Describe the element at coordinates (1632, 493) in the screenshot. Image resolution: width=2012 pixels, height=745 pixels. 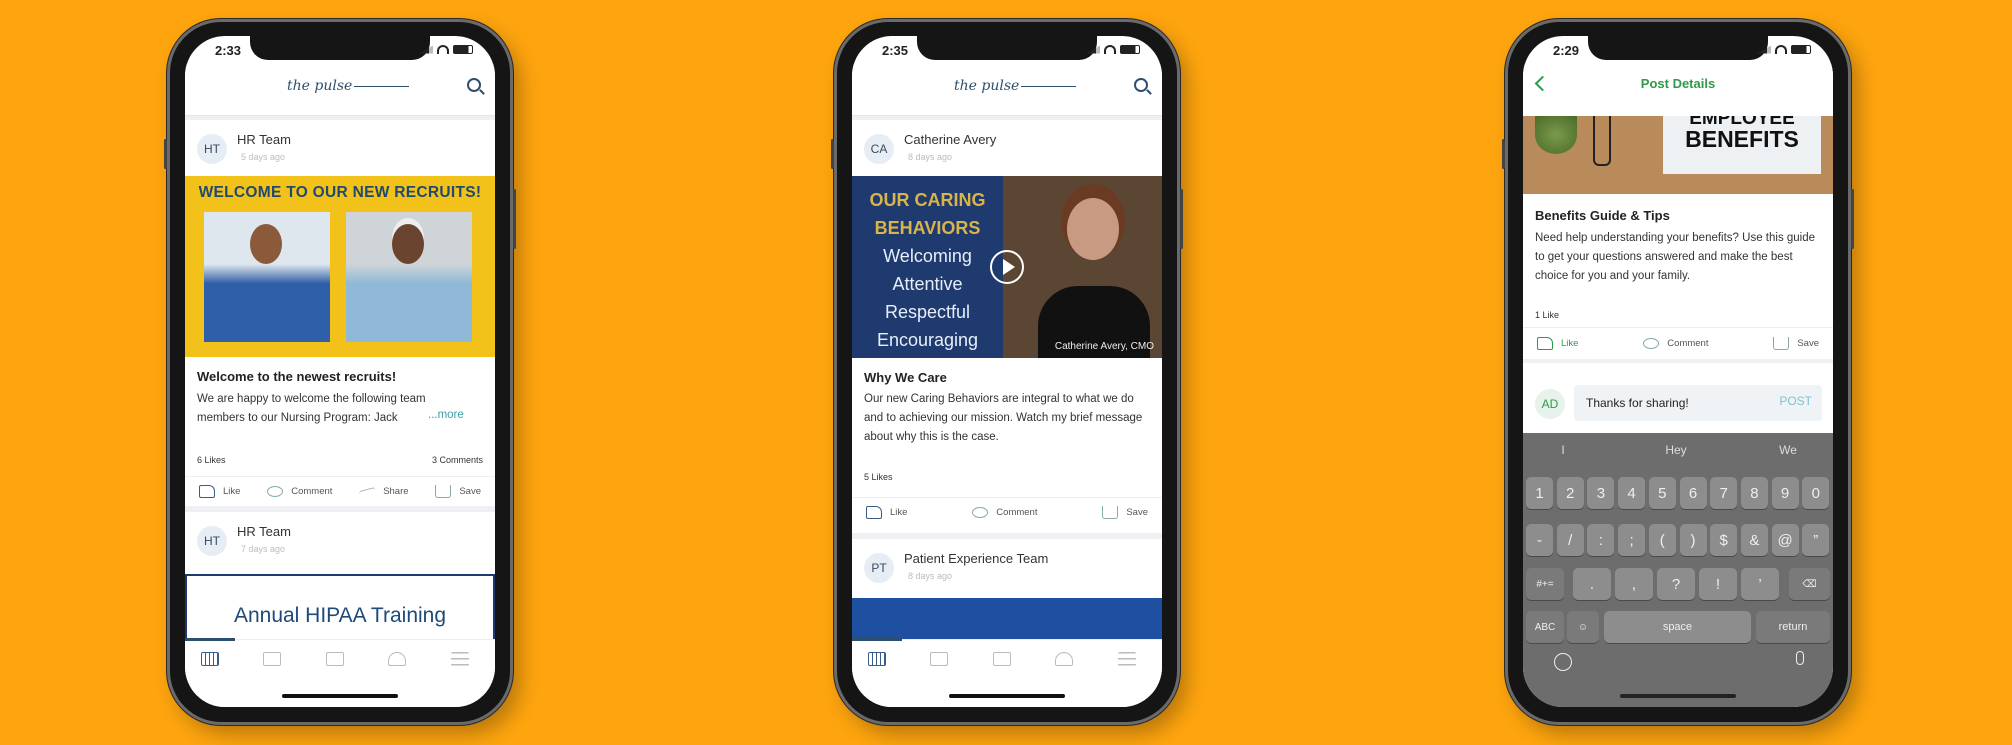
I see `key: 4` at that location.